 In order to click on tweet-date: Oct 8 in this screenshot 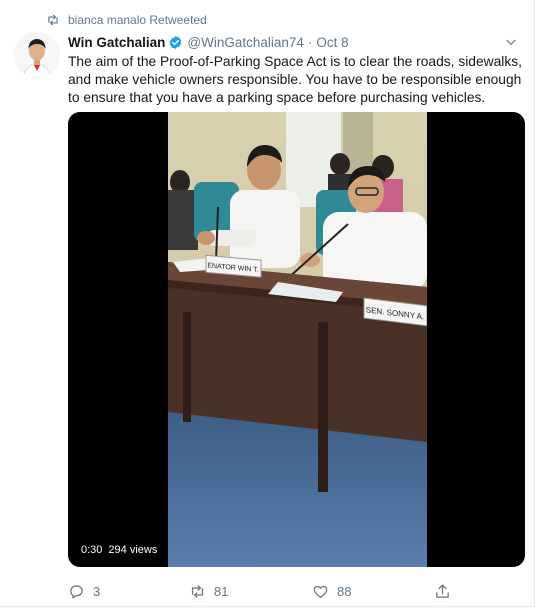, I will do `click(332, 42)`.